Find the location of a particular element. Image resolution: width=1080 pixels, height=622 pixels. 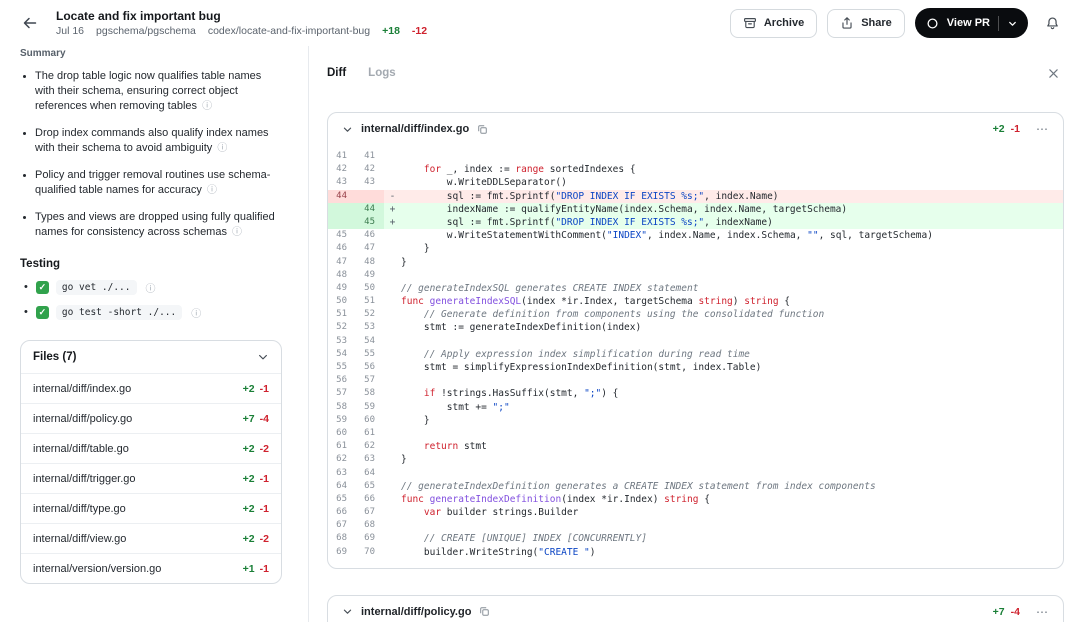

old-line-number: 64 is located at coordinates (341, 485).